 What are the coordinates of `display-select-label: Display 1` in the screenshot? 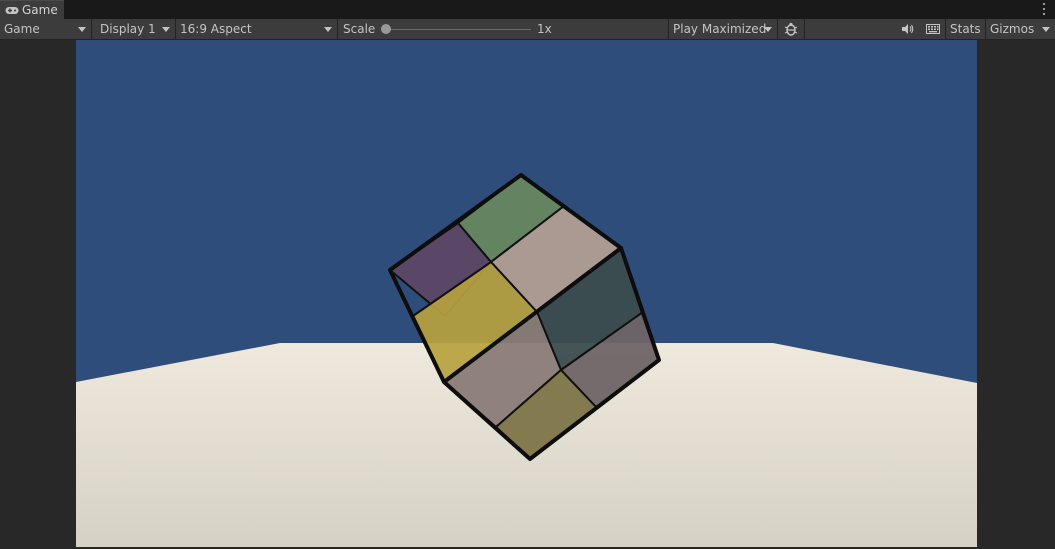 It's located at (128, 29).